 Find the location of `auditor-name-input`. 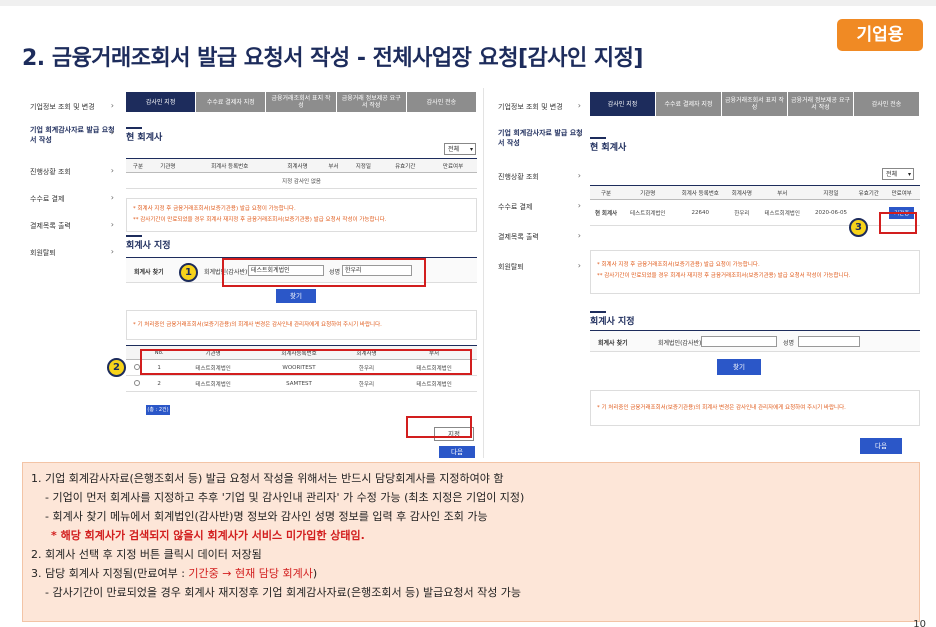

auditor-name-input is located at coordinates (829, 341).